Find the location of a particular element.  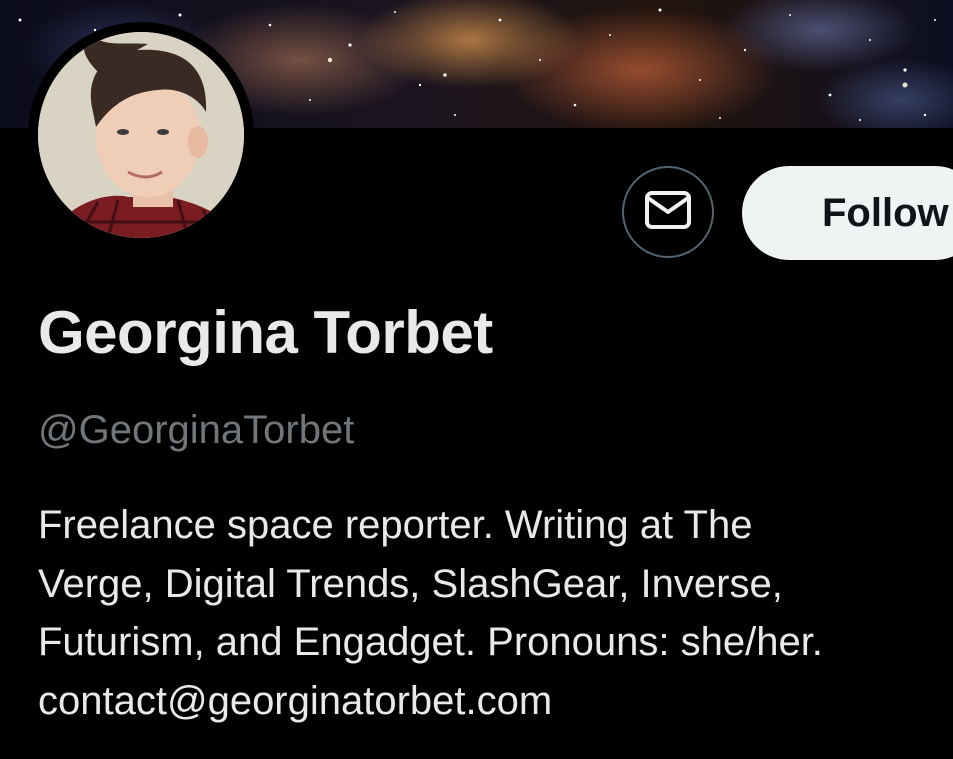

follow-button-label: Follow is located at coordinates (885, 212).